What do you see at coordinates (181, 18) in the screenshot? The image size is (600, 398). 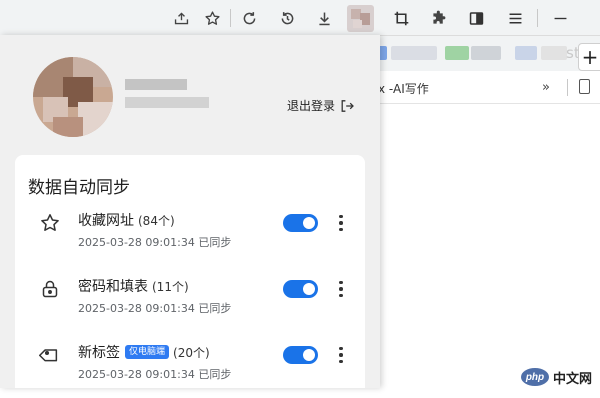 I see `share-icon` at bounding box center [181, 18].